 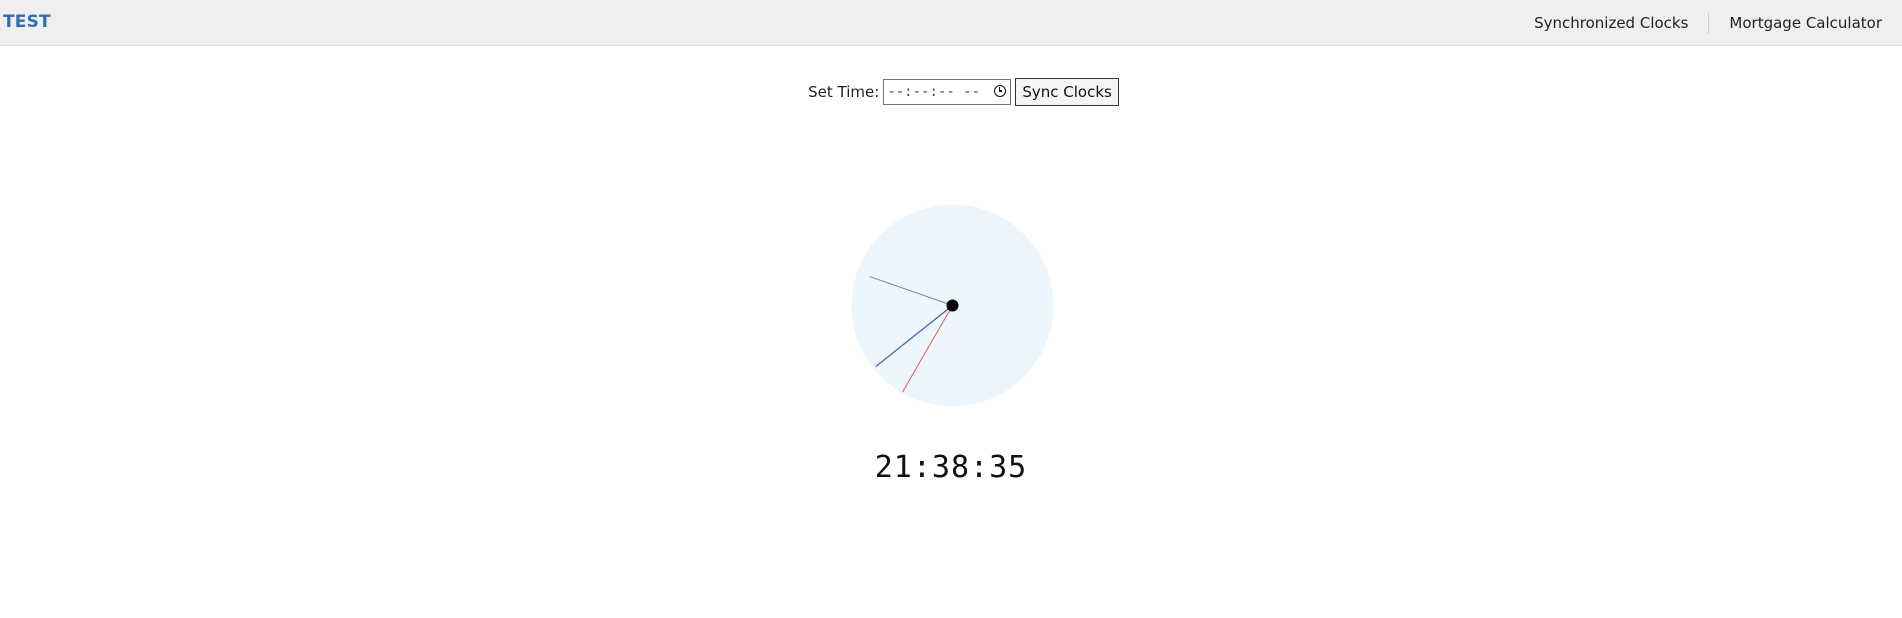 I want to click on analog-clock-svg, so click(x=952, y=305).